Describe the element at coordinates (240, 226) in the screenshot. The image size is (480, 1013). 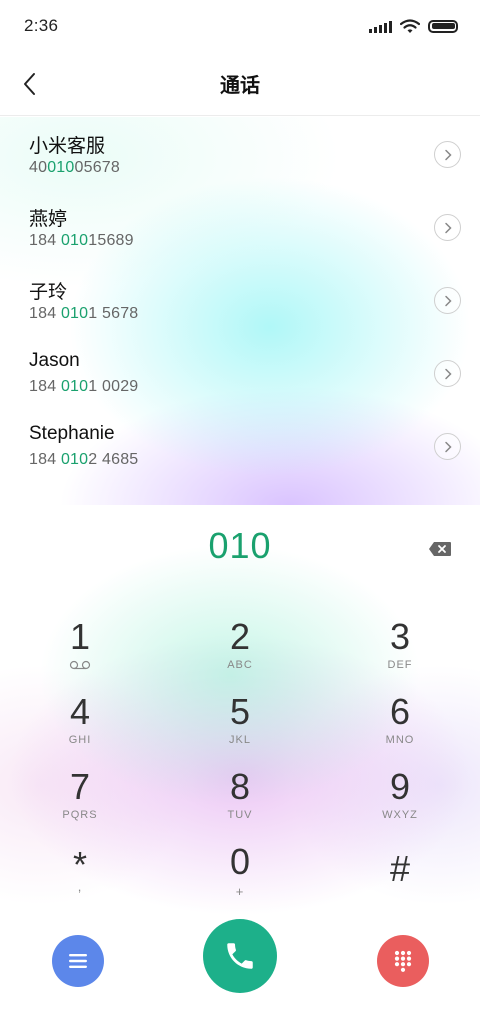
I see `contact-row: 燕婷 184 01015689` at that location.